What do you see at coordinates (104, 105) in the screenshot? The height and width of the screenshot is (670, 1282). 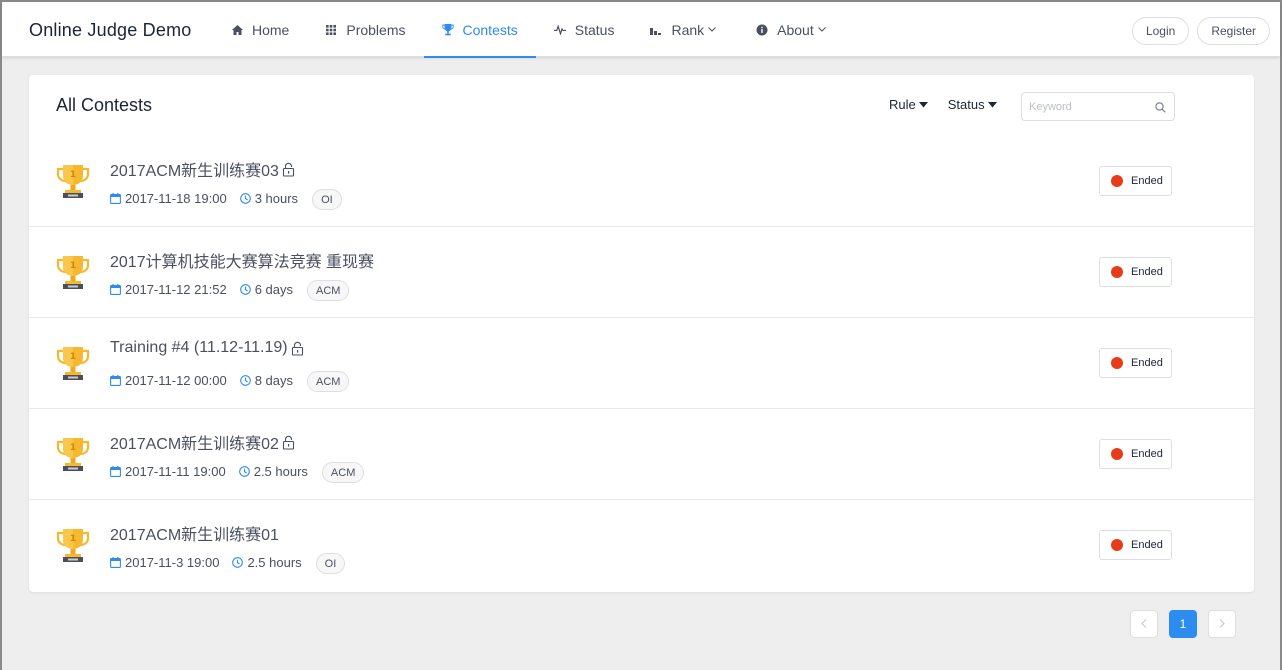 I see `page-title: All Contests` at bounding box center [104, 105].